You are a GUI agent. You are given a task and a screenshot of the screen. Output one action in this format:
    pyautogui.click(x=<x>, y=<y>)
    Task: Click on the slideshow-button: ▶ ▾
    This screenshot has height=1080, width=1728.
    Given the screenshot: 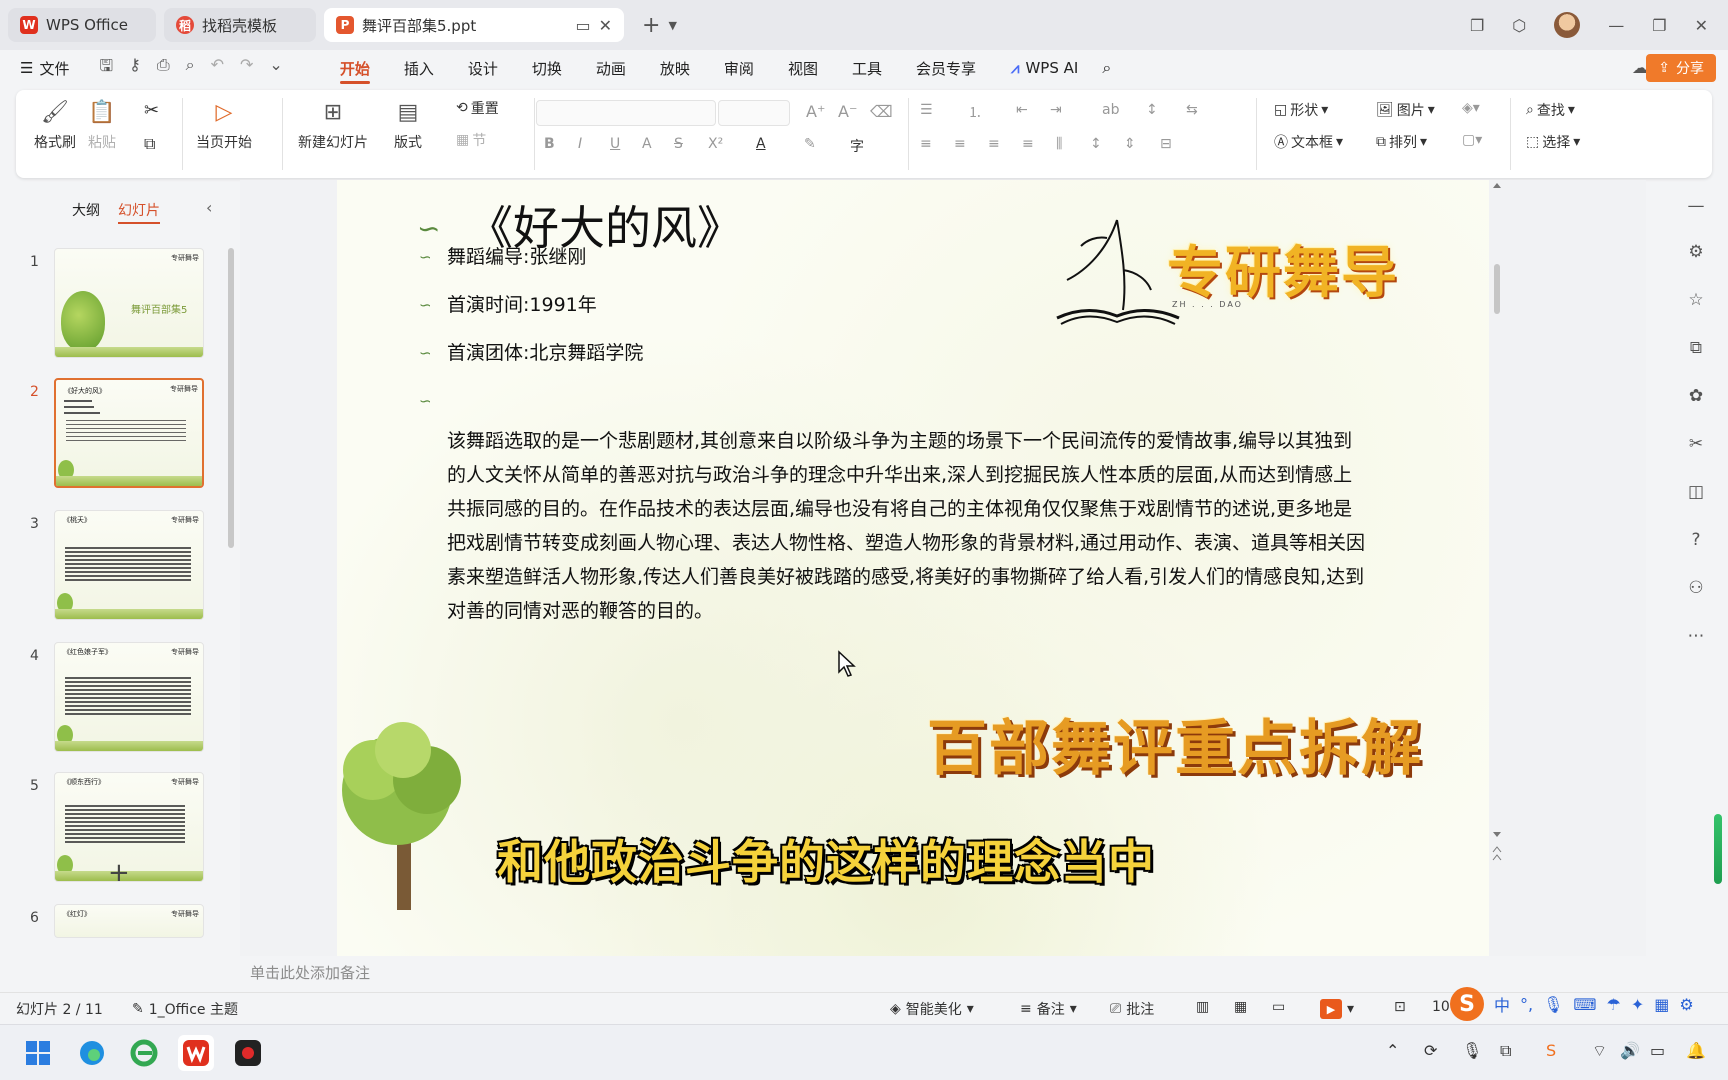 What is the action you would take?
    pyautogui.click(x=1337, y=1009)
    